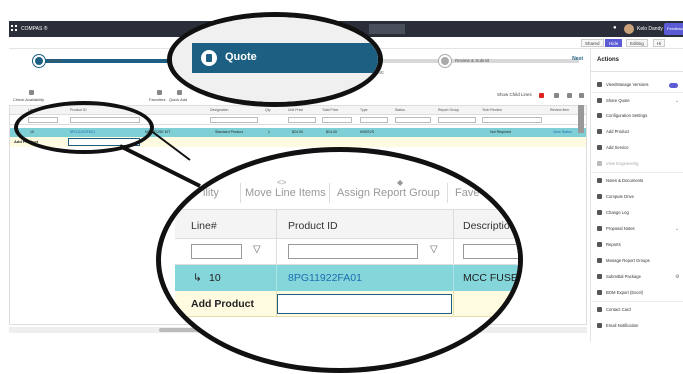 This screenshot has height=374, width=683. What do you see at coordinates (623, 85) in the screenshot?
I see `sidebar-item-view-manage-versions: View/Manage Versions` at bounding box center [623, 85].